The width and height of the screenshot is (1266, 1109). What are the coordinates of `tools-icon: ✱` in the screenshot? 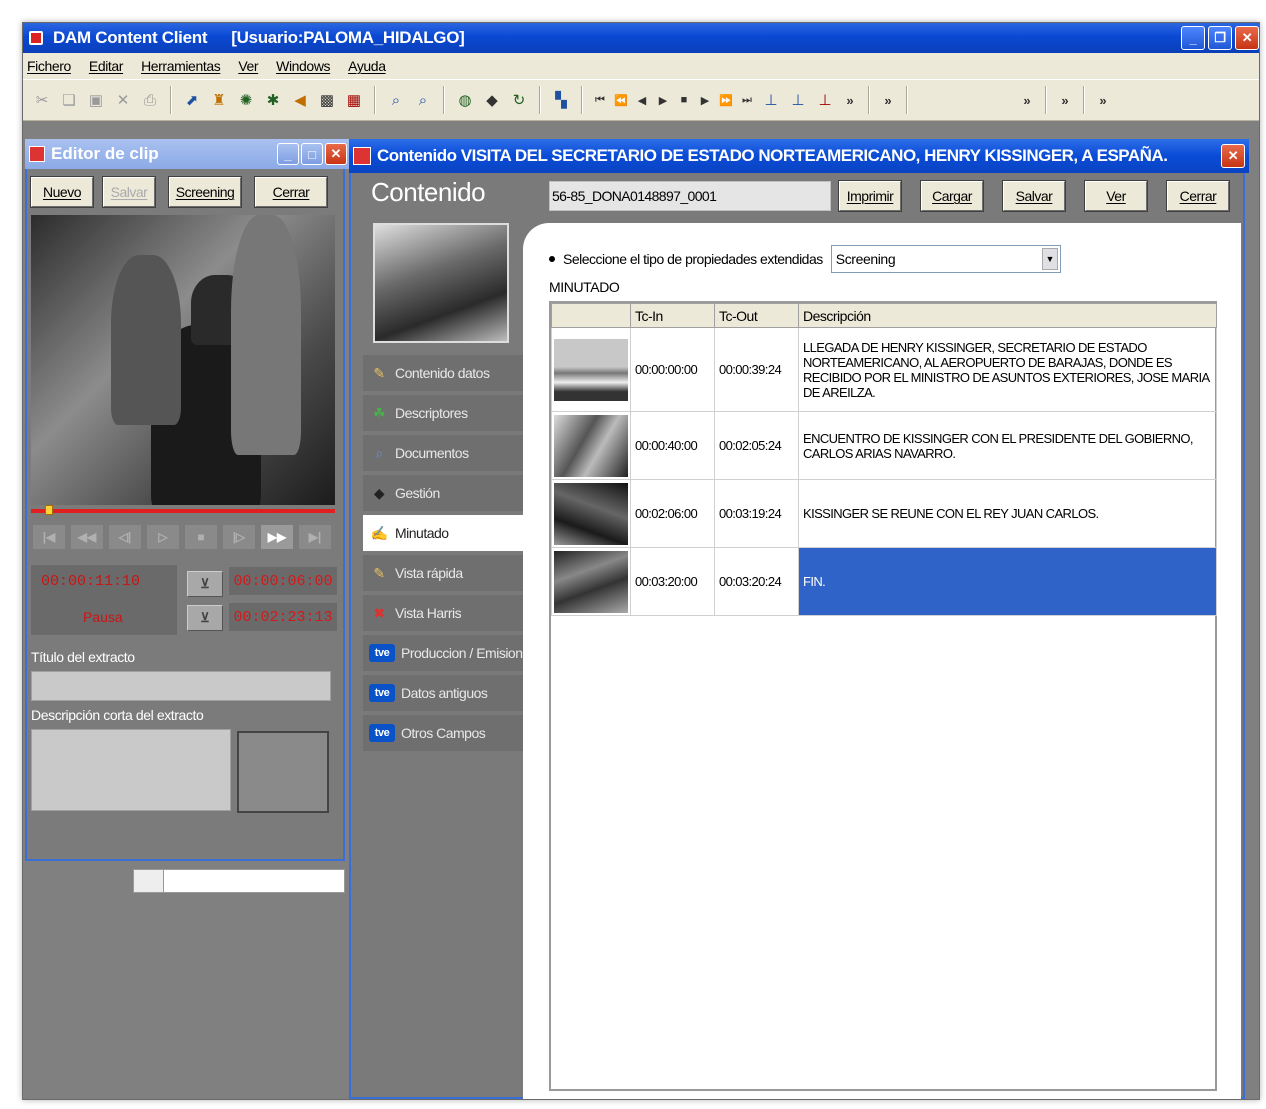 It's located at (273, 100).